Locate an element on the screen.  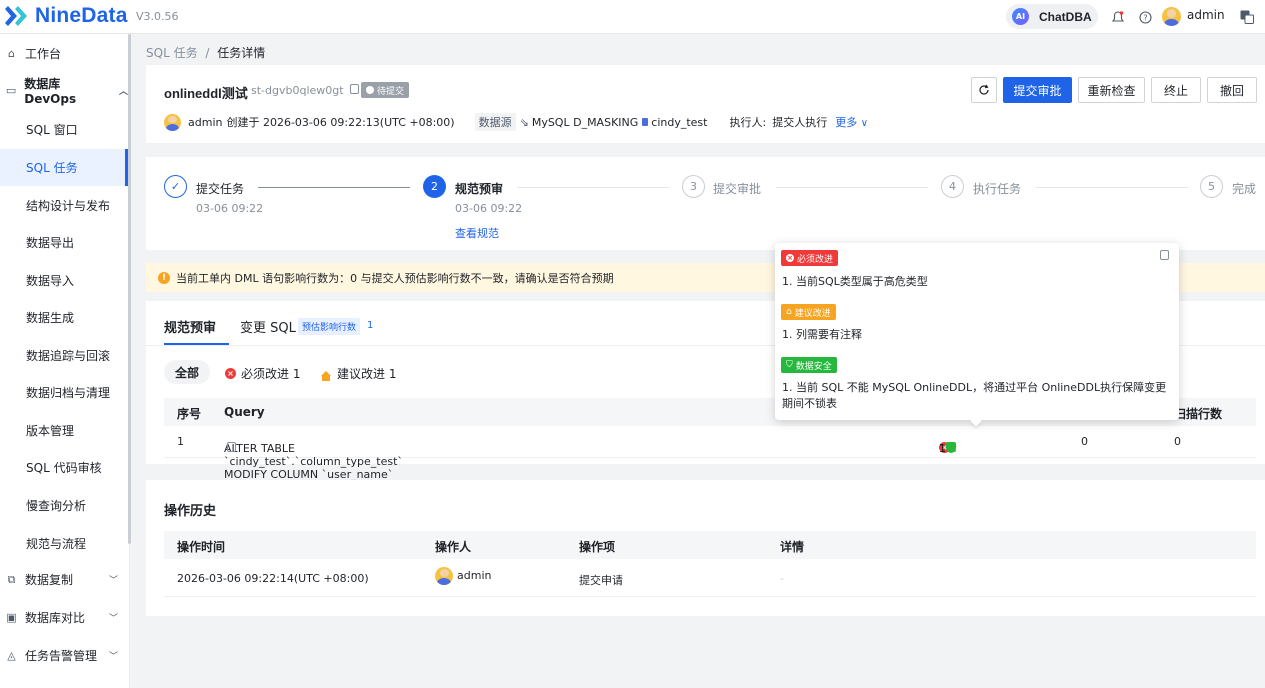
sidebar-item-schema-design: 结构设计与发布 is located at coordinates (64, 205).